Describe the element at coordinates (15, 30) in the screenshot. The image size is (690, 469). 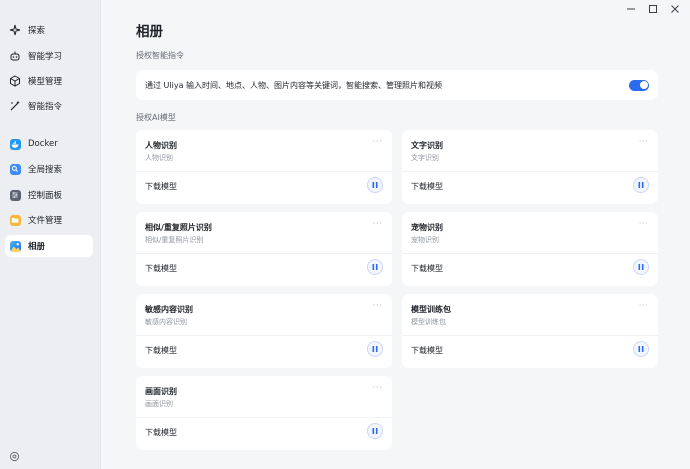
I see `sparkle-icon` at that location.